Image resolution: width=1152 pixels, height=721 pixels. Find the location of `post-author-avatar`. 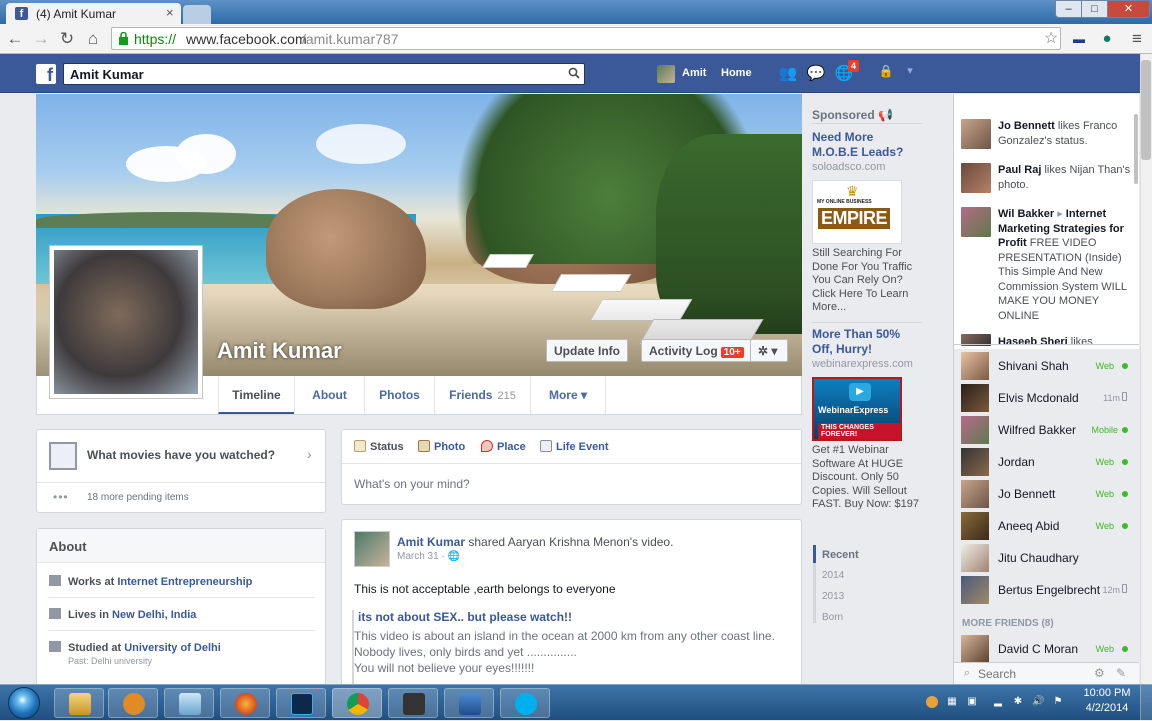

post-author-avatar is located at coordinates (372, 549).